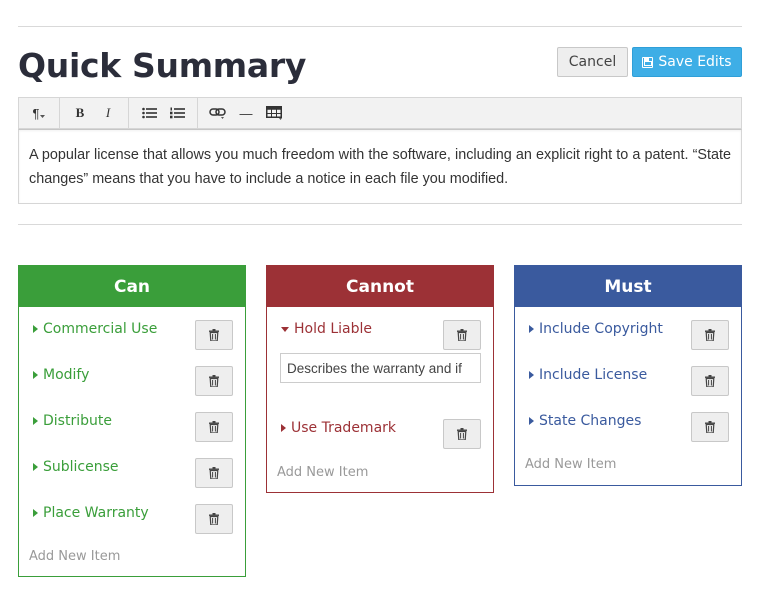 The height and width of the screenshot is (593, 763). Describe the element at coordinates (380, 113) in the screenshot. I see `editor-toolbar: ¶ B I —` at that location.